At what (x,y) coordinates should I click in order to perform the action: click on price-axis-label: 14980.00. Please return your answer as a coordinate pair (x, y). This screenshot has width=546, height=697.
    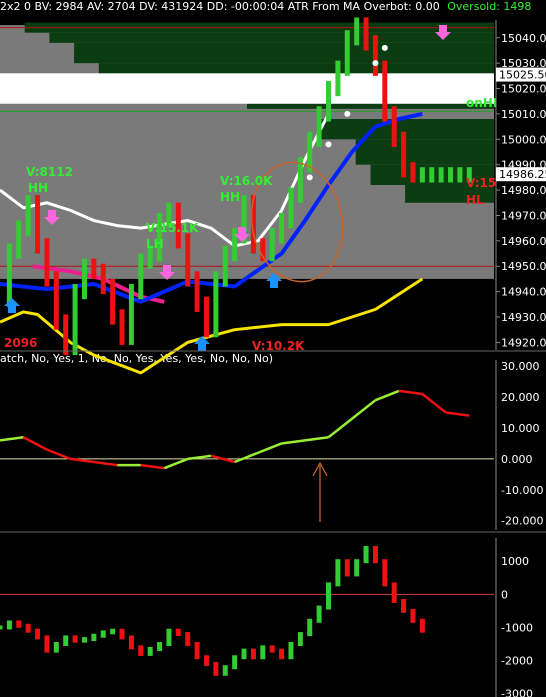
    Looking at the image, I should click on (523, 190).